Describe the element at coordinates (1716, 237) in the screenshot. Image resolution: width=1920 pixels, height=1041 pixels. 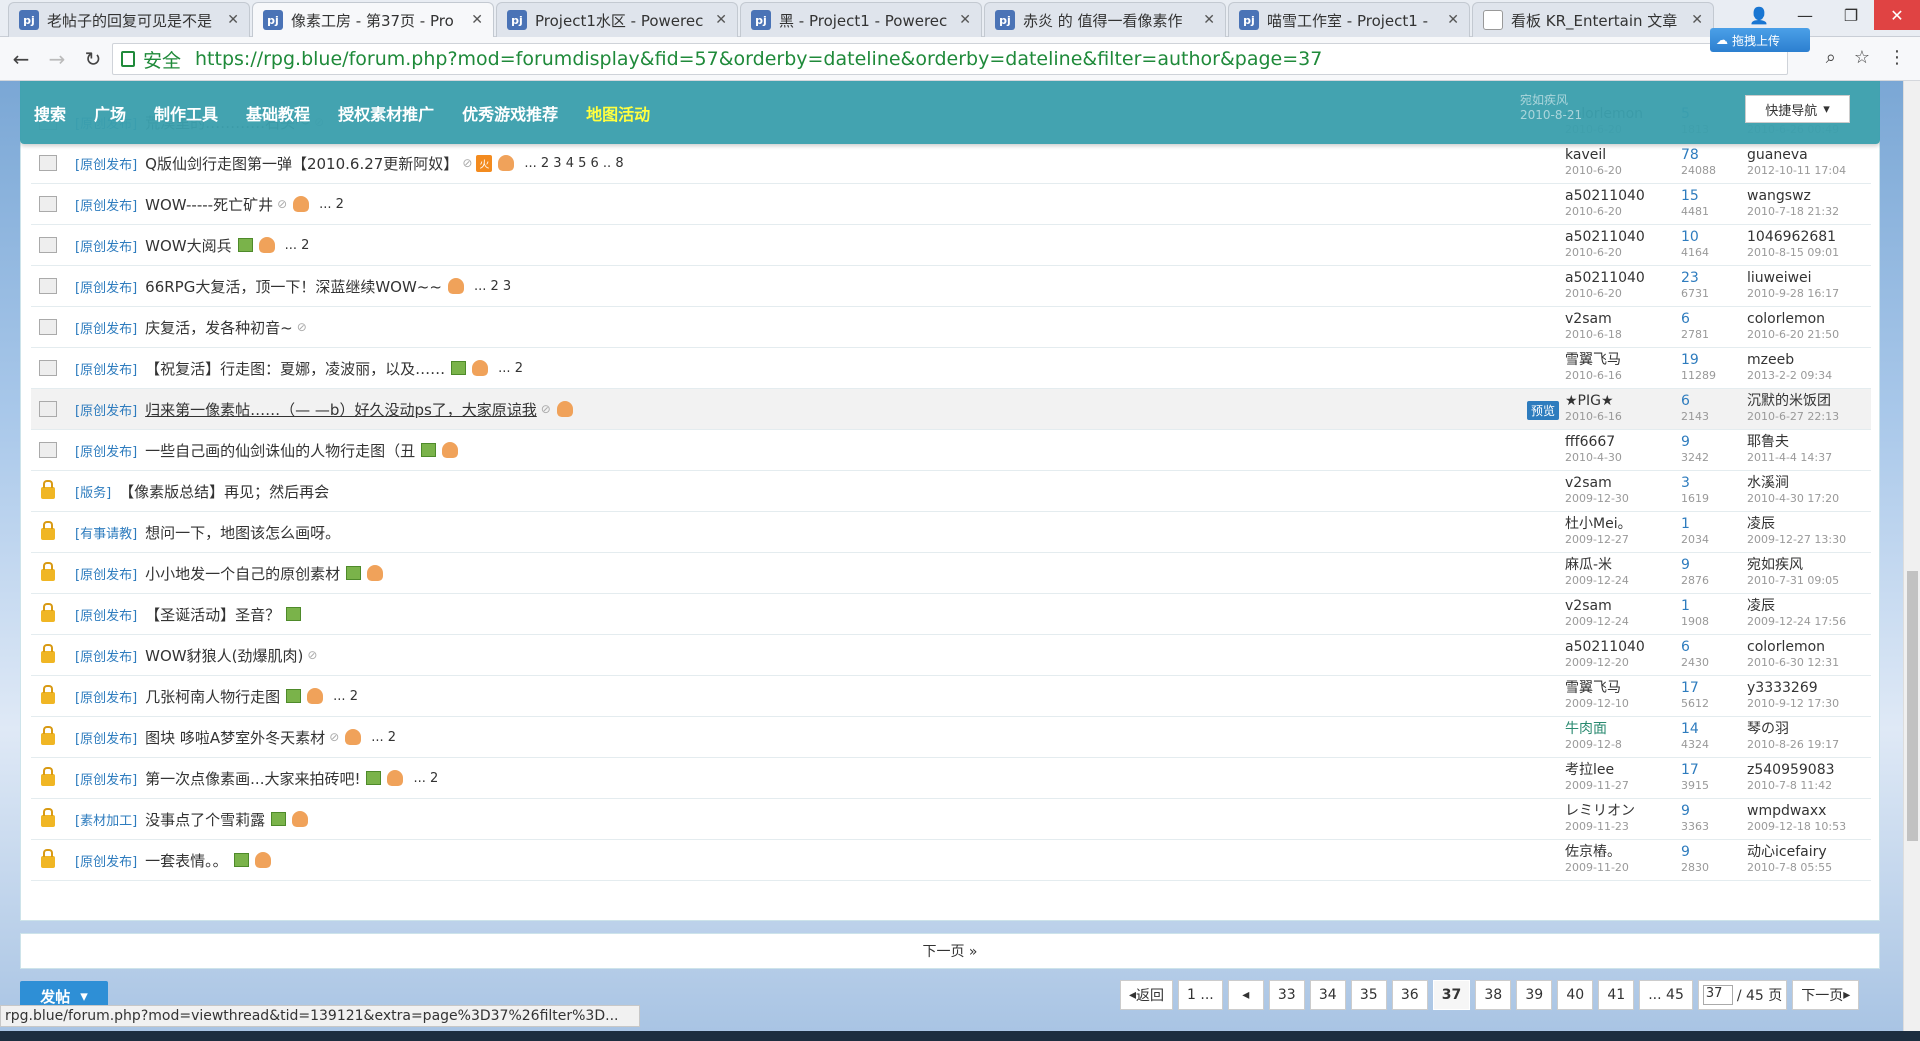
I see `thread-reply-count: 10` at that location.